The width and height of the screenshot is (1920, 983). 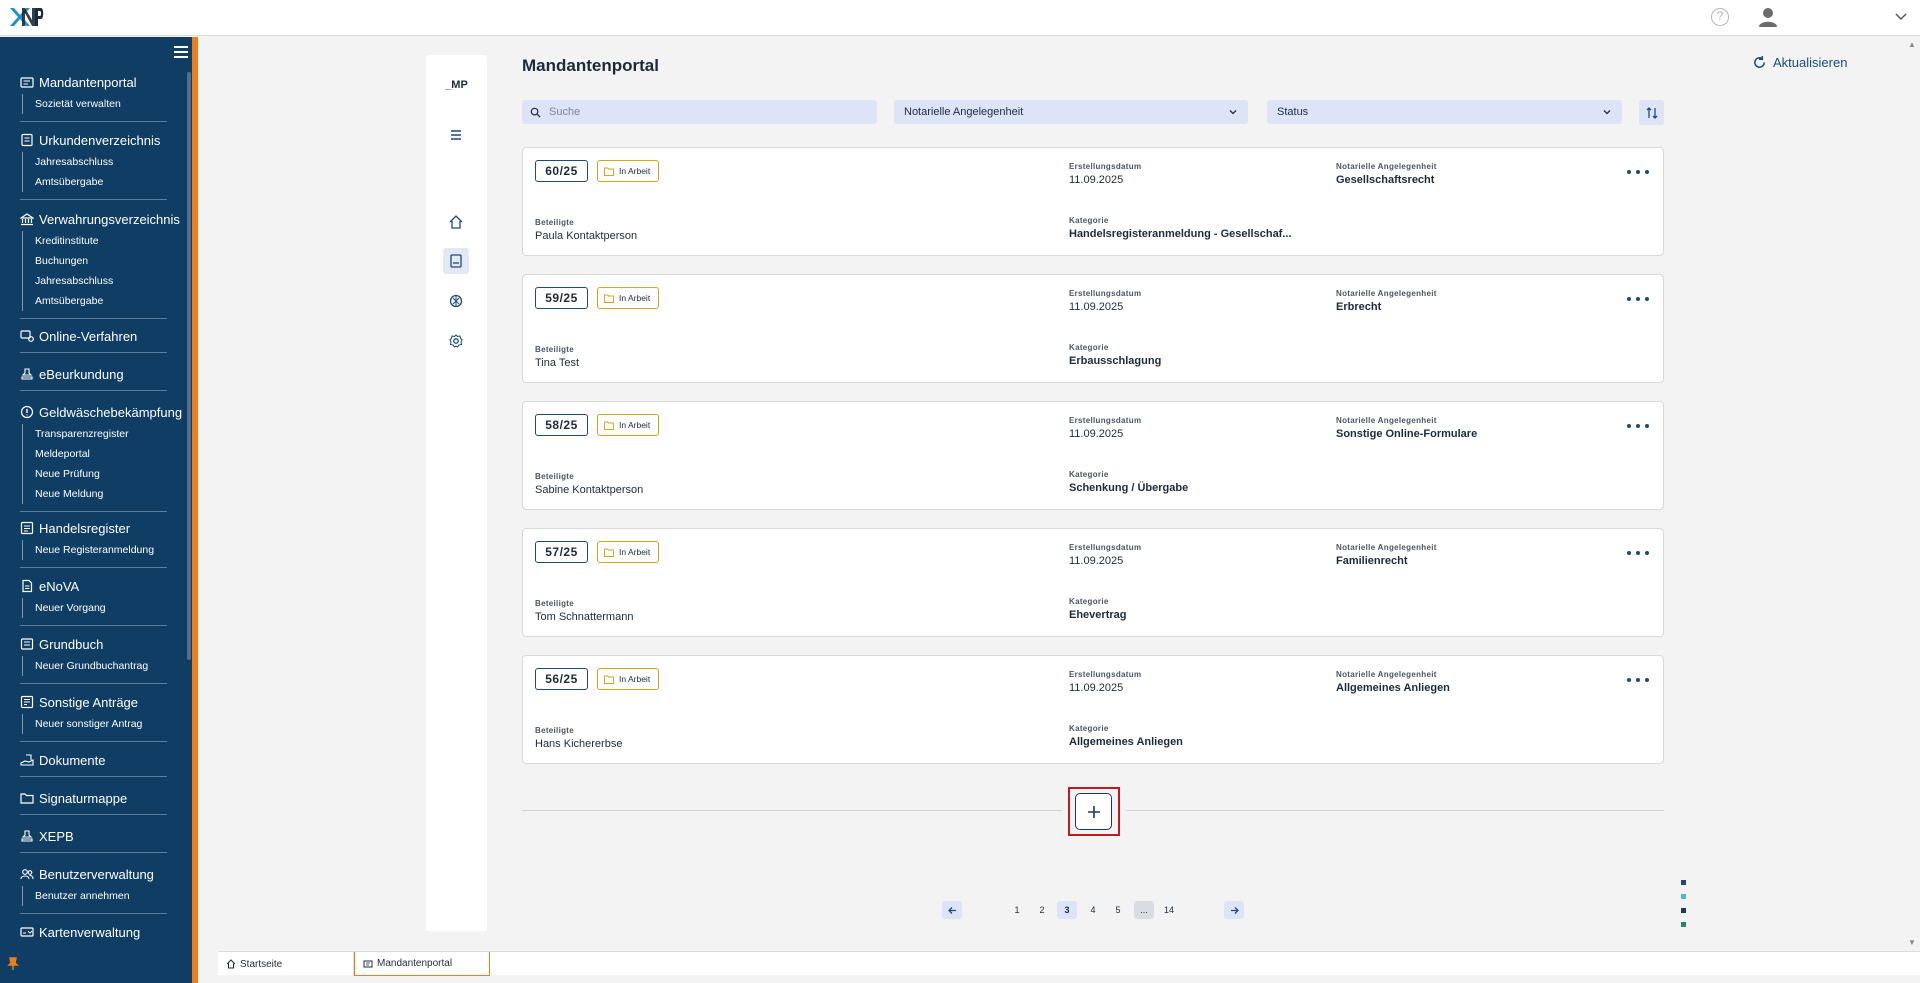 What do you see at coordinates (635, 425) in the screenshot?
I see `status-label: In Arbeit` at bounding box center [635, 425].